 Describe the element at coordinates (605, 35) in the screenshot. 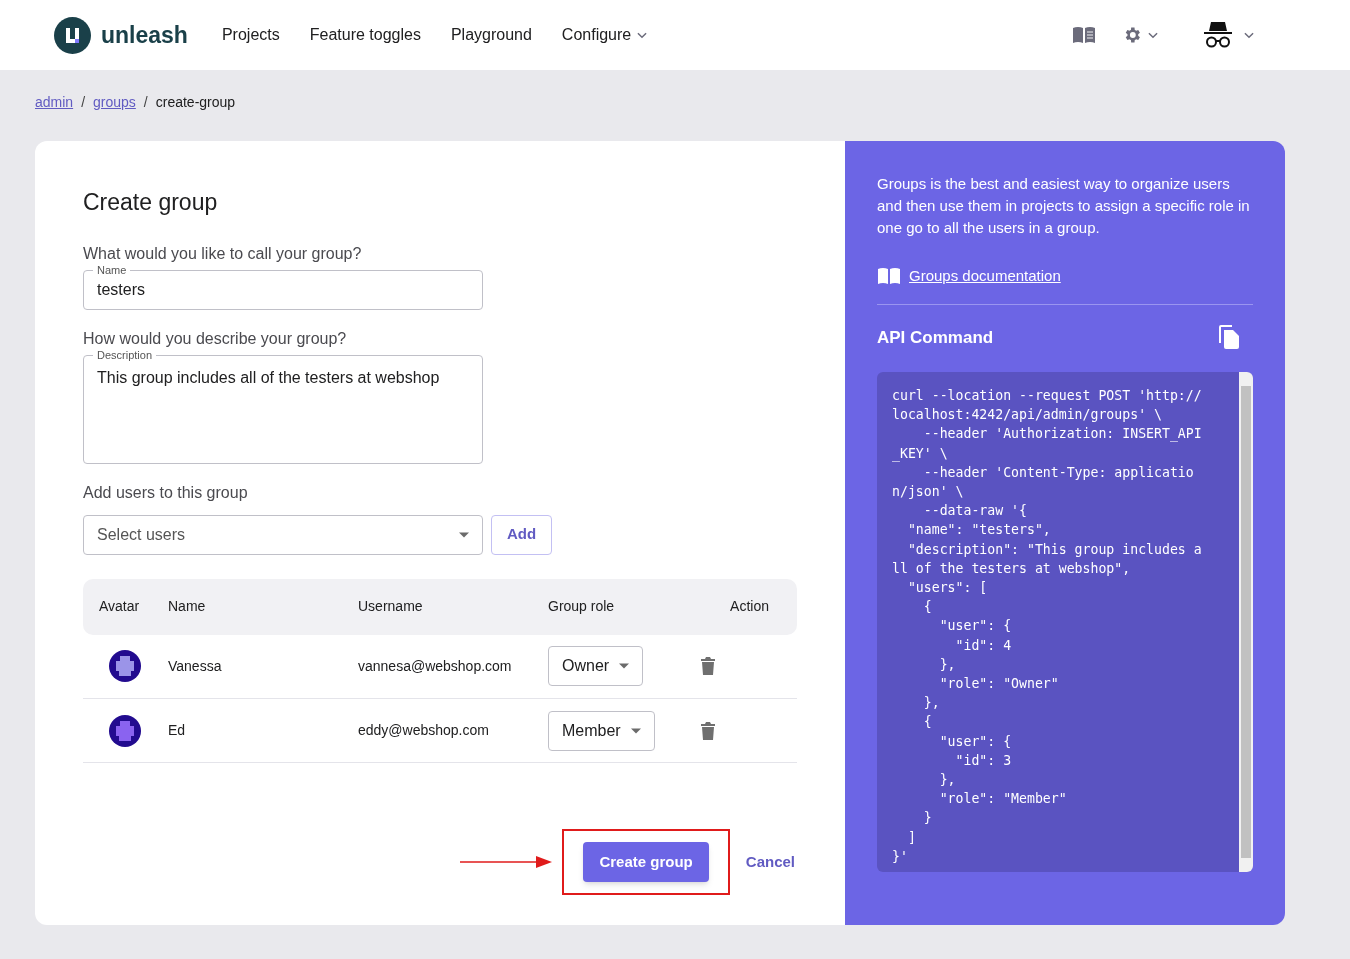

I see `nav-link: Configure` at that location.